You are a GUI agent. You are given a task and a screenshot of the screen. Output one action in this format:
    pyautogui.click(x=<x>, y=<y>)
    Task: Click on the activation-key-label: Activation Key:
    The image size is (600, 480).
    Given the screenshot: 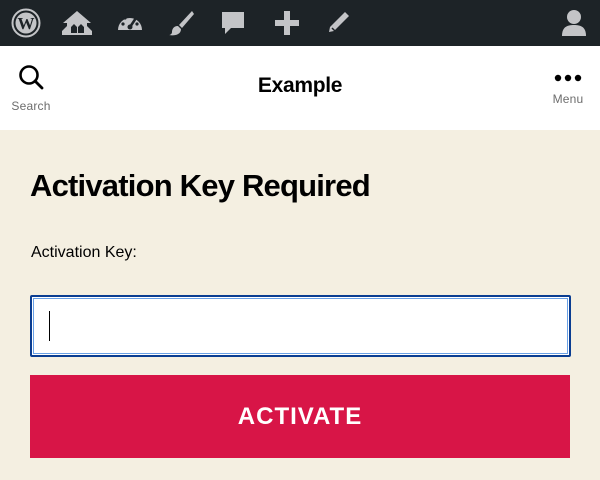 What is the action you would take?
    pyautogui.click(x=84, y=252)
    